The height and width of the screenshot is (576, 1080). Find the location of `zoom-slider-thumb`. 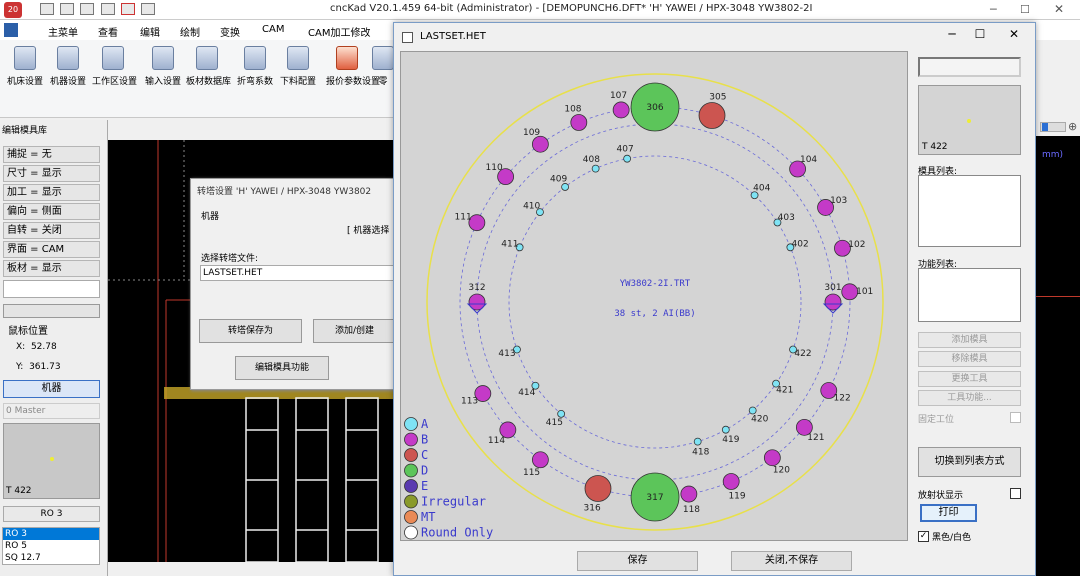

zoom-slider-thumb is located at coordinates (1045, 127).